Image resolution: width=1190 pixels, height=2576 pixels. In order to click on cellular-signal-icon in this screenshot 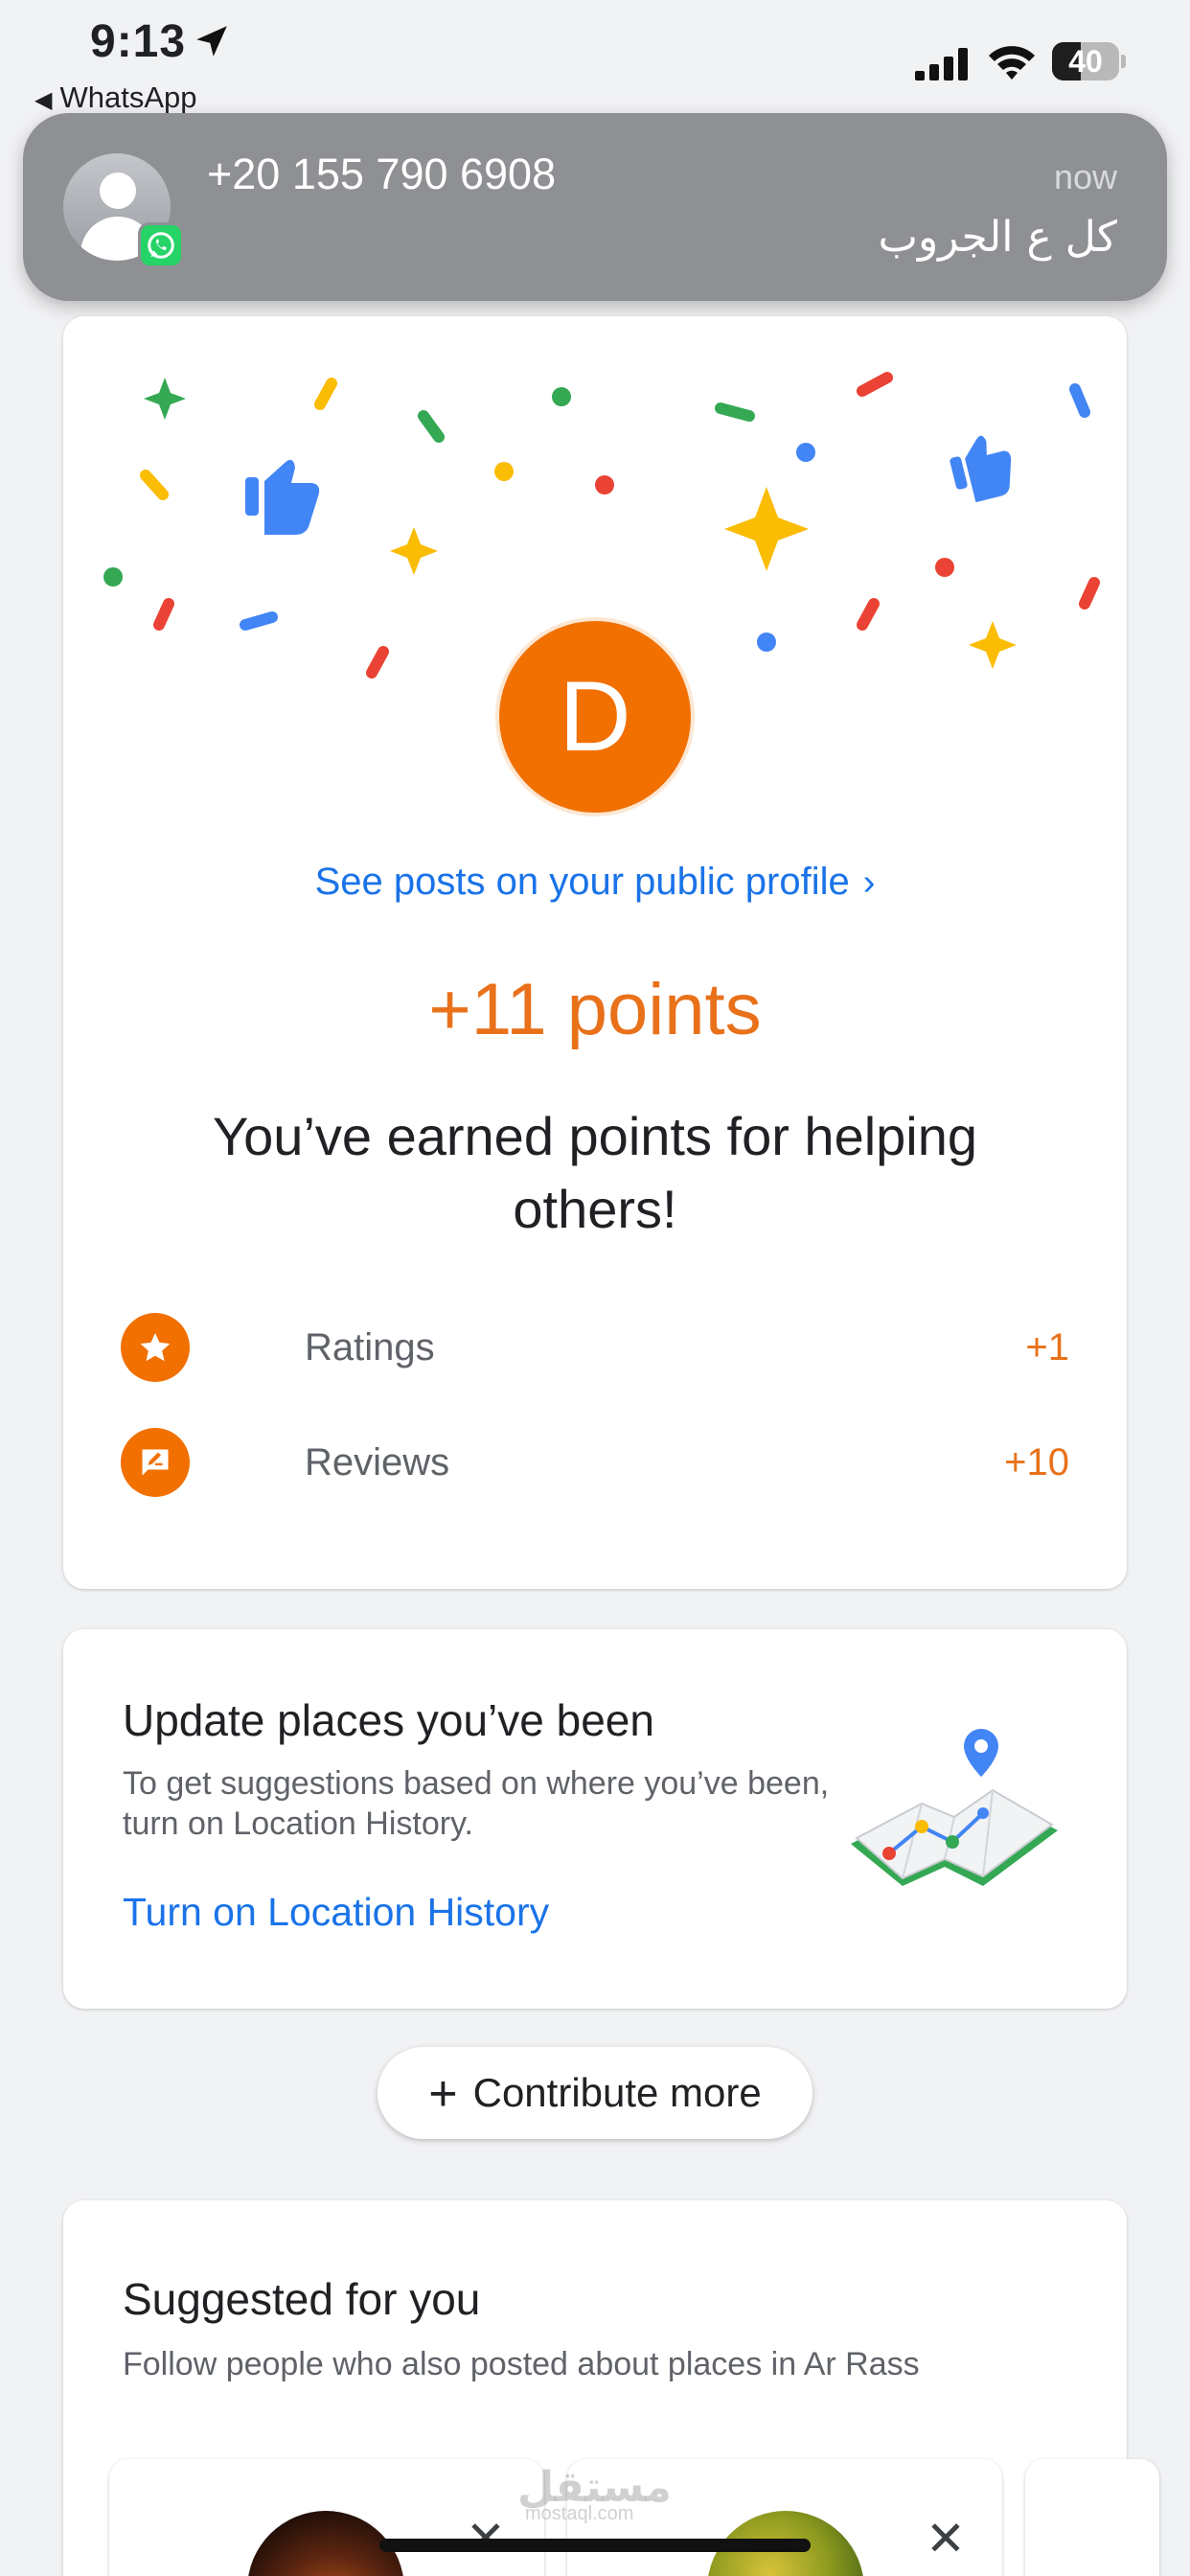, I will do `click(942, 64)`.